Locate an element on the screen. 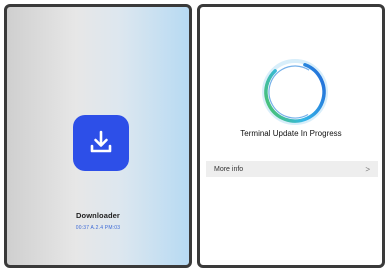 This screenshot has width=389, height=272. more-info-label: More info is located at coordinates (229, 169).